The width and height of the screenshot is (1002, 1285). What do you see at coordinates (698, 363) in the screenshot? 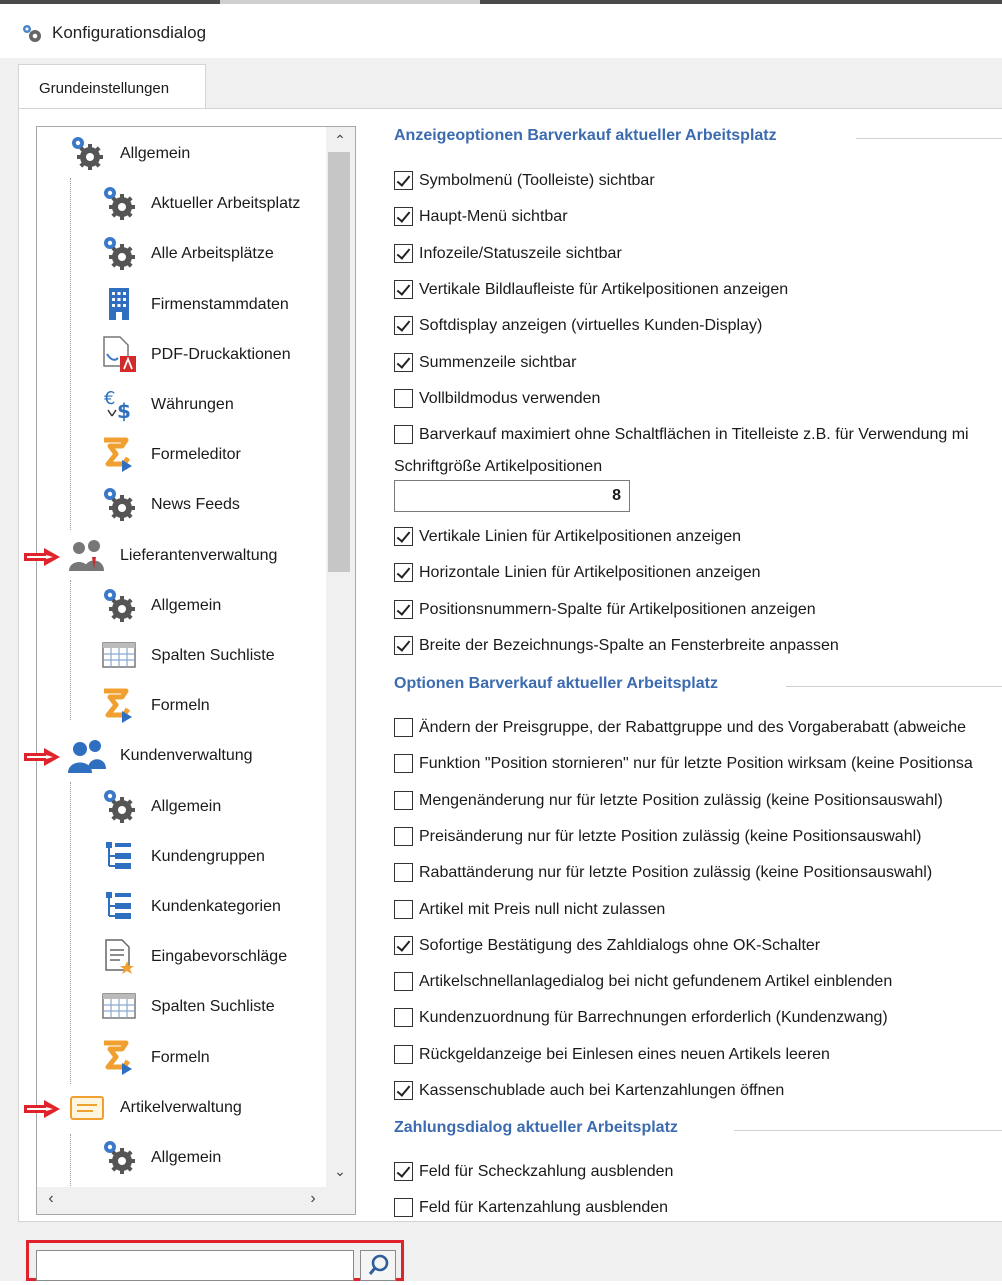
I see `option-row: Summenzeile sichtbar` at bounding box center [698, 363].